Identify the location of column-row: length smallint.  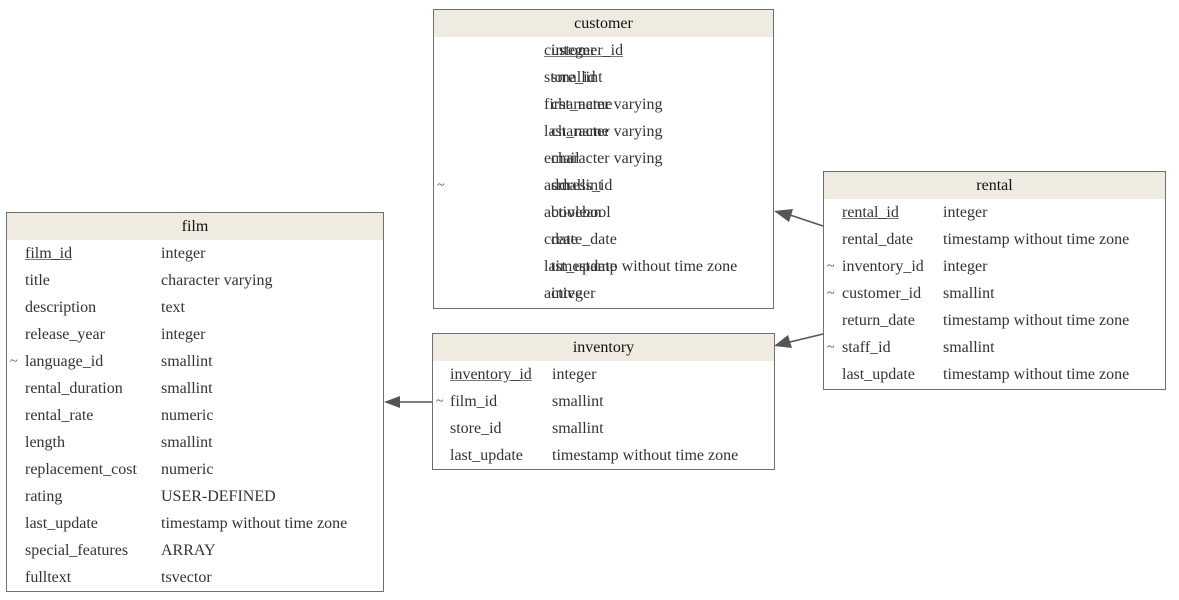
(195, 442).